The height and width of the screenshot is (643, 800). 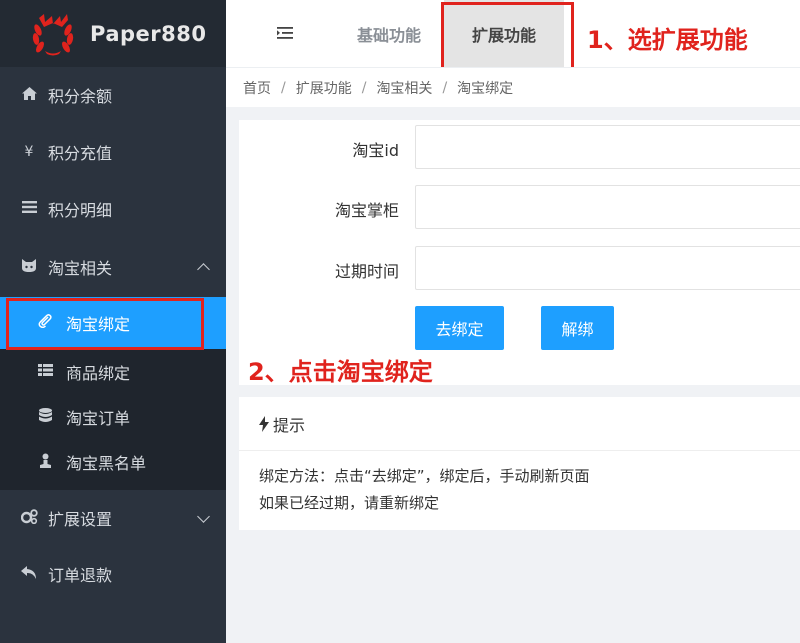 What do you see at coordinates (459, 328) in the screenshot?
I see `bind-button: 去绑定` at bounding box center [459, 328].